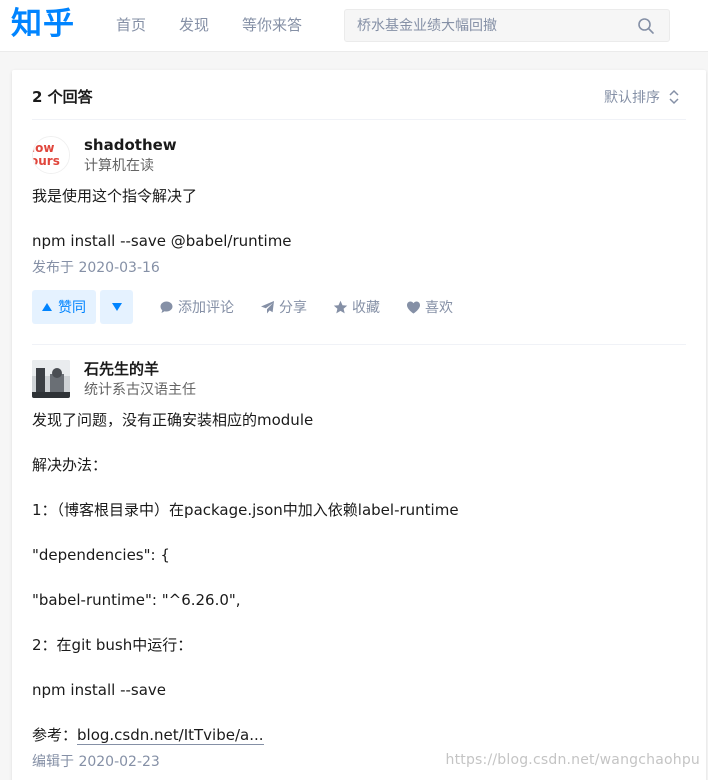  I want to click on heart-icon, so click(413, 307).